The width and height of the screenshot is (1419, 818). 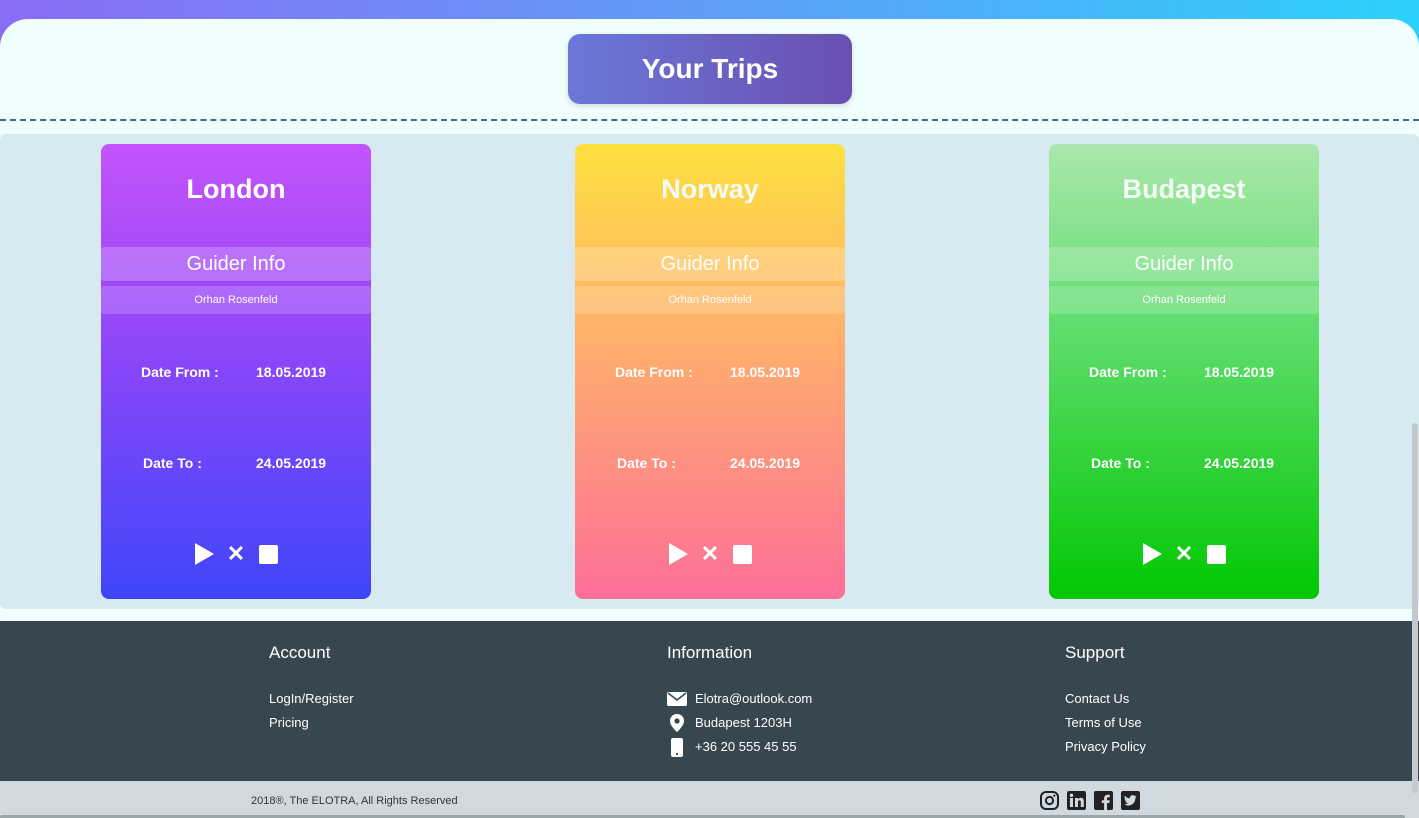 What do you see at coordinates (1103, 800) in the screenshot?
I see `facebook-icon` at bounding box center [1103, 800].